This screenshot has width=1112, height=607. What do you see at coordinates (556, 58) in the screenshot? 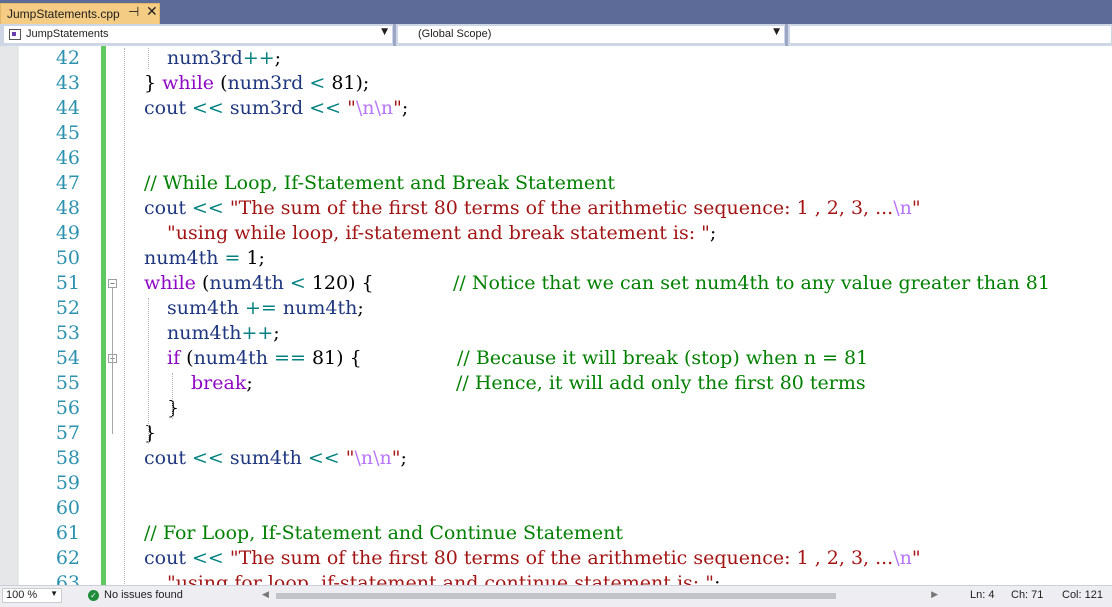
I see `code-line: 42 num3rd++;` at bounding box center [556, 58].